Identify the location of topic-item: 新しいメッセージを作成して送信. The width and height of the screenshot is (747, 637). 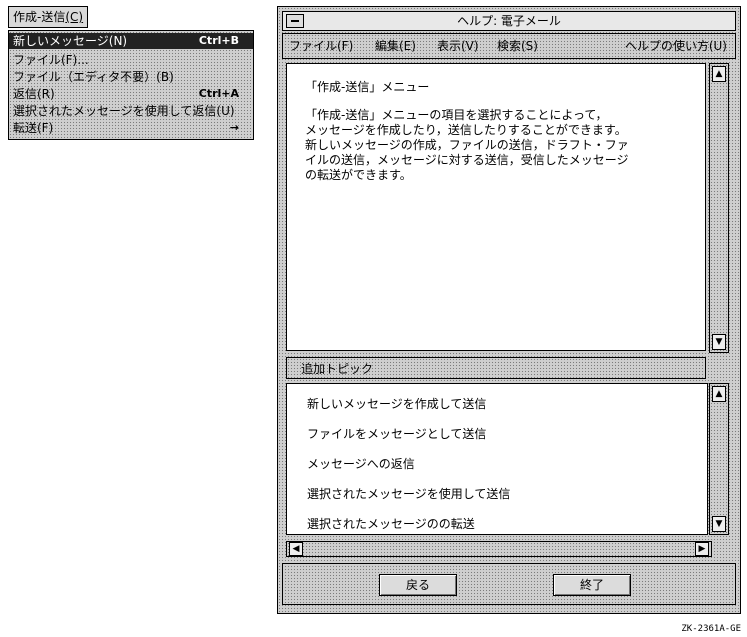
(396, 404).